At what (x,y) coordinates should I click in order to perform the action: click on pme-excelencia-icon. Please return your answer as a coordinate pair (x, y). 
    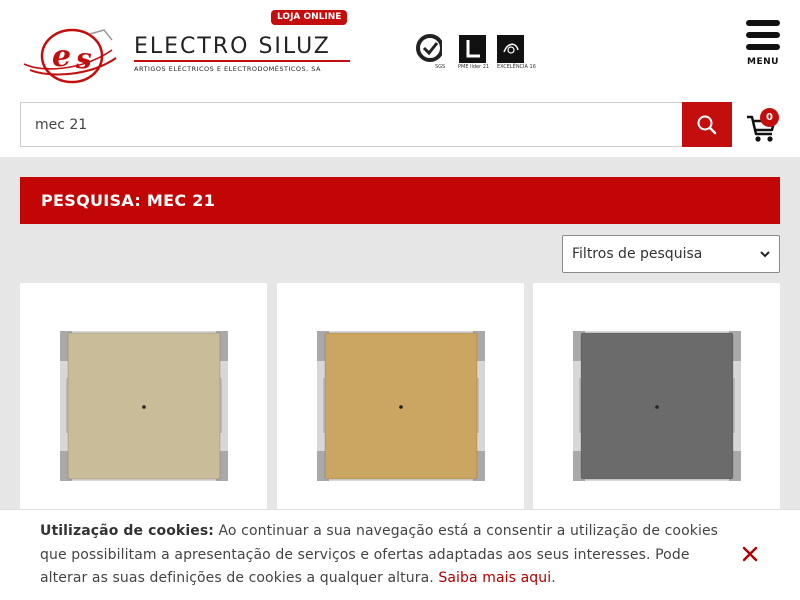
    Looking at the image, I should click on (510, 49).